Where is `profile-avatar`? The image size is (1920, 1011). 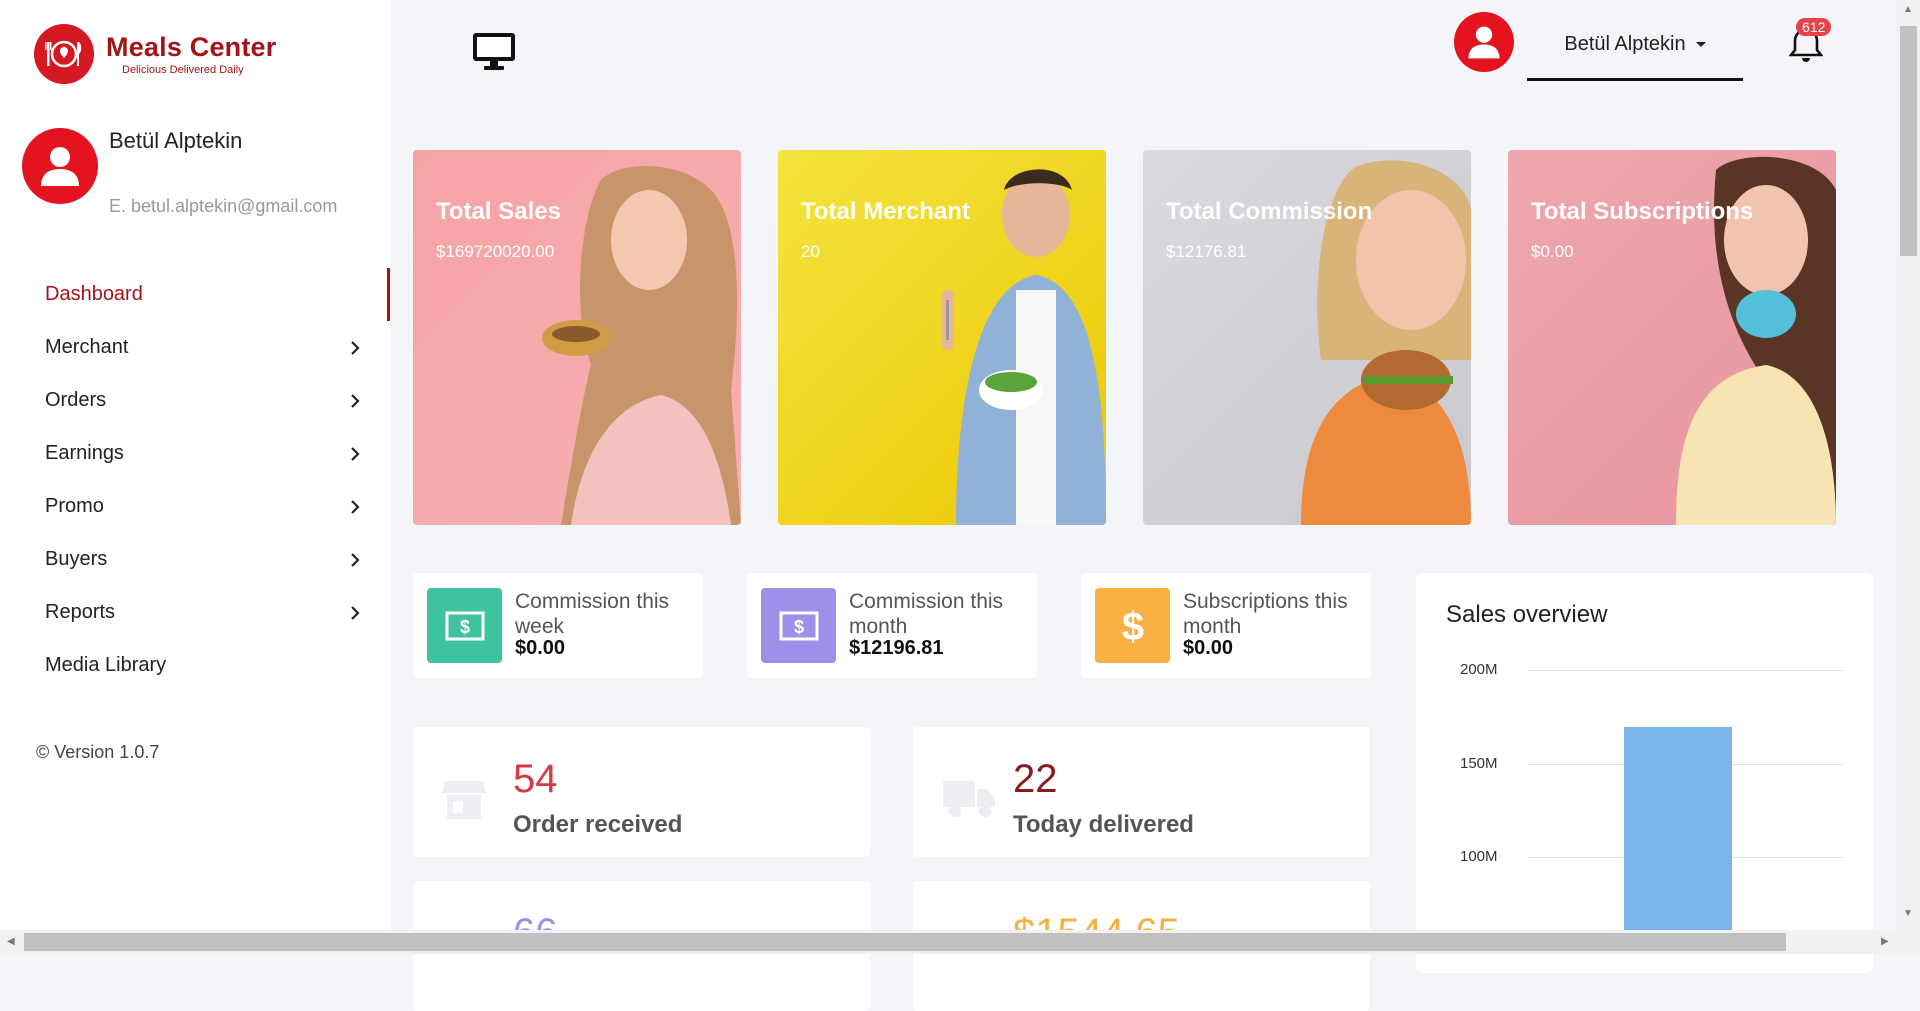 profile-avatar is located at coordinates (60, 166).